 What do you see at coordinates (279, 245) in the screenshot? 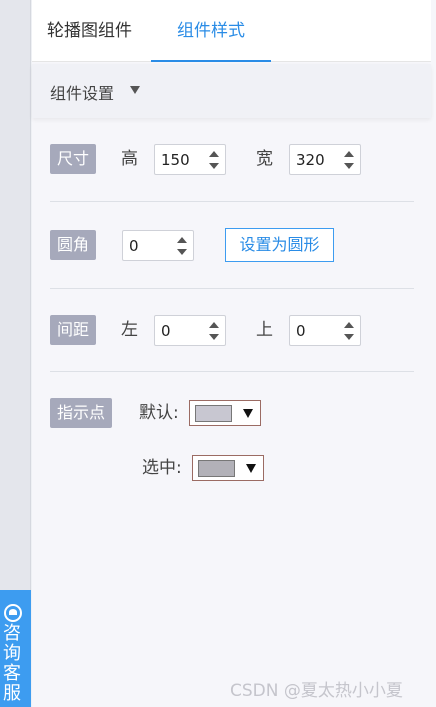
I see `set-circle-button: 设置为圆形` at bounding box center [279, 245].